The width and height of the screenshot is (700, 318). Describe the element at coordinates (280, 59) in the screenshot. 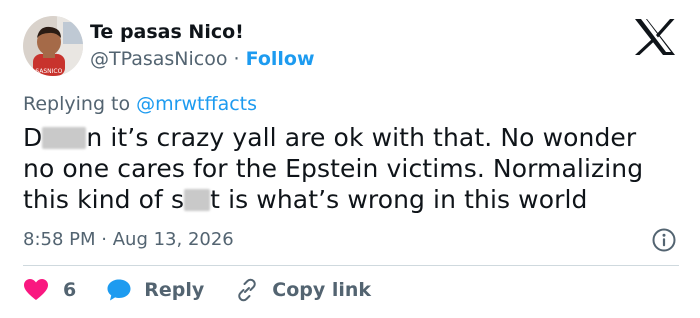

I see `follow-button: Follow` at that location.